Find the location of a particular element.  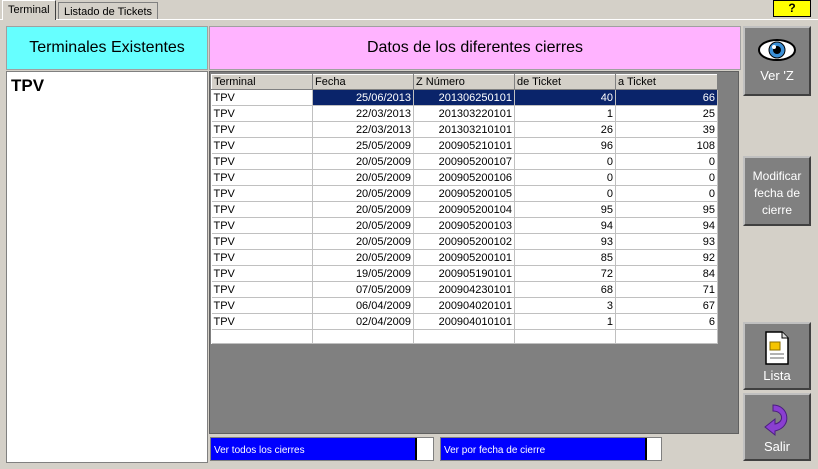

table-cell: 200905200101 is located at coordinates (464, 257).